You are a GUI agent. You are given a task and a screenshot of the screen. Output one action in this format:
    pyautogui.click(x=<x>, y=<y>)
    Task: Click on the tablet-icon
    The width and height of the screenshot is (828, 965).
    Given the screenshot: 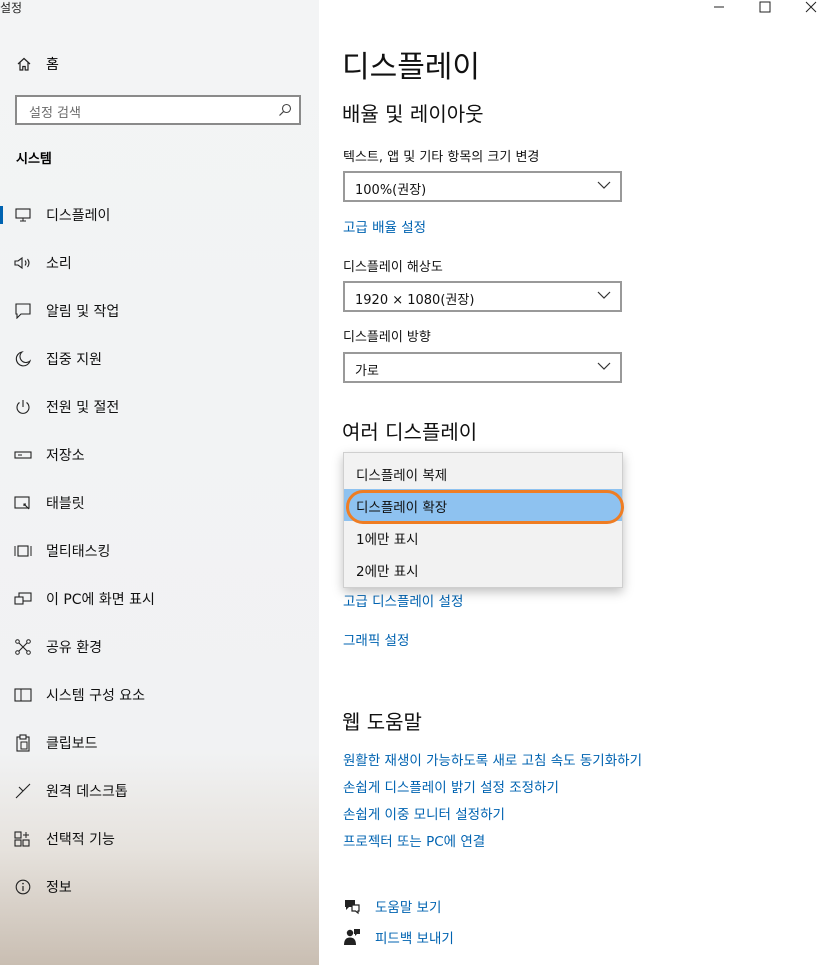 What is the action you would take?
    pyautogui.click(x=23, y=503)
    